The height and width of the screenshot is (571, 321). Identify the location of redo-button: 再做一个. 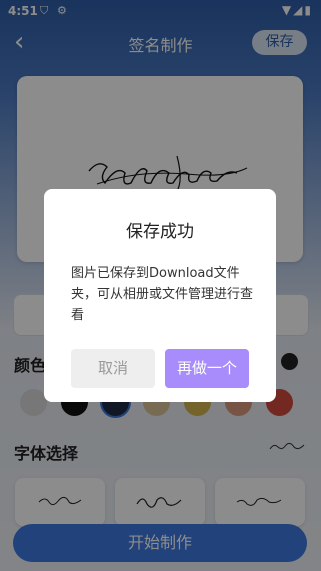
(207, 368).